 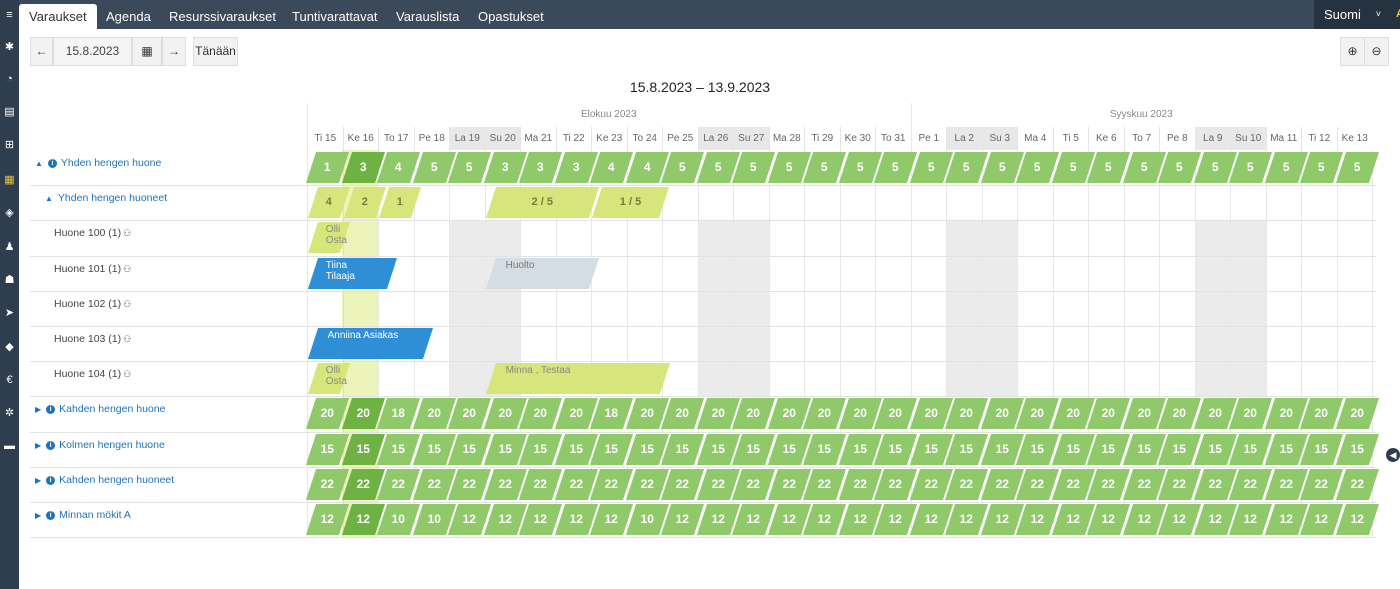 I want to click on booking-blue: Tiina Tilaaja, so click(x=352, y=273).